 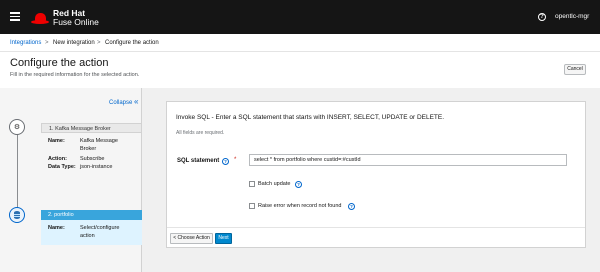 What do you see at coordinates (84, 232) in the screenshot?
I see `step-field: Name: Select/configure action` at bounding box center [84, 232].